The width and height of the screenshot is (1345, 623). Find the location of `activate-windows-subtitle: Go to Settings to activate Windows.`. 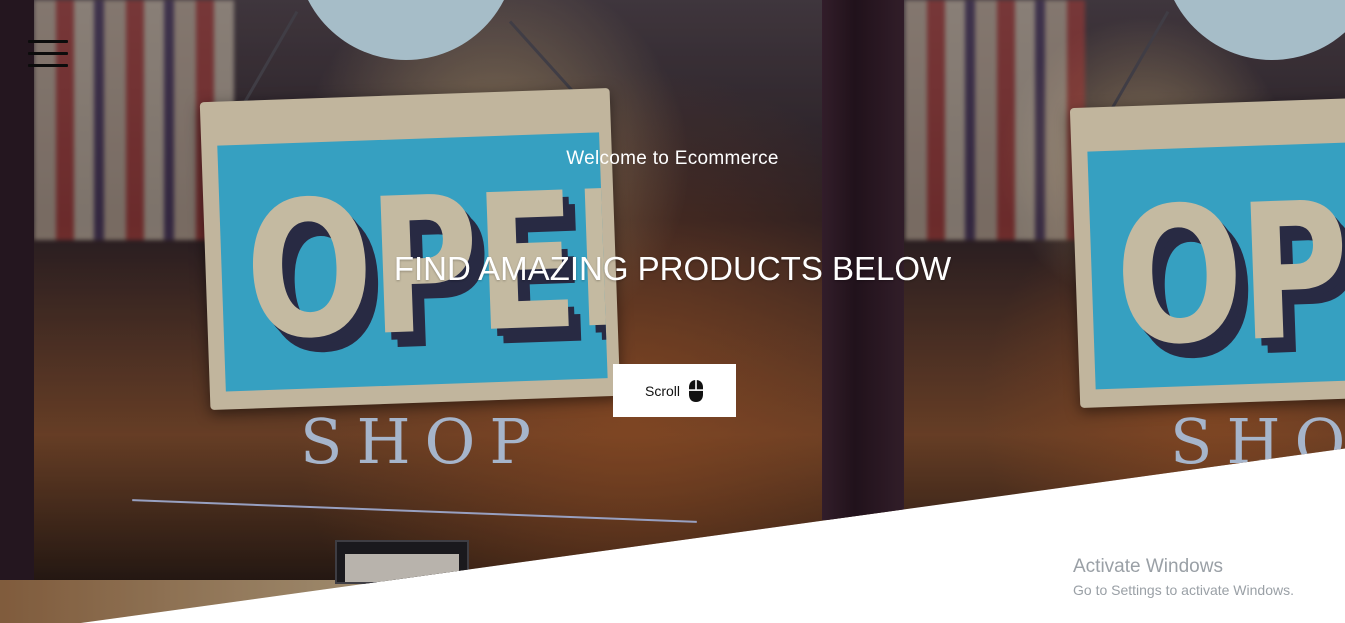

activate-windows-subtitle: Go to Settings to activate Windows. is located at coordinates (1183, 590).